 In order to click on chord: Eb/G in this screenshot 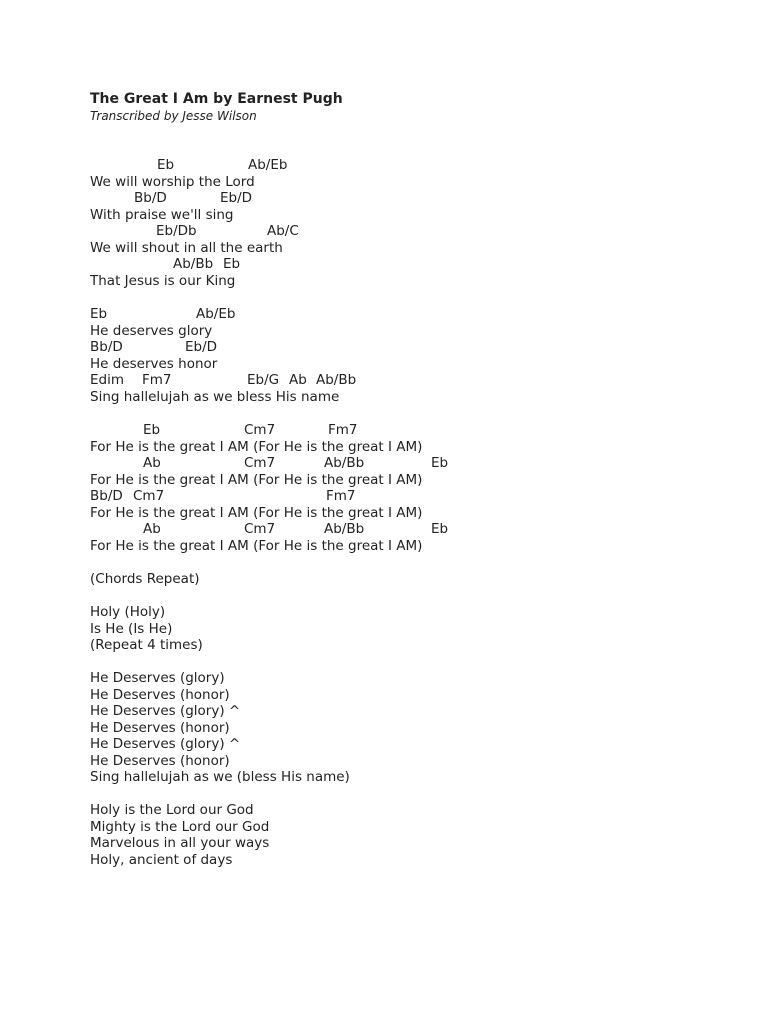, I will do `click(263, 380)`.